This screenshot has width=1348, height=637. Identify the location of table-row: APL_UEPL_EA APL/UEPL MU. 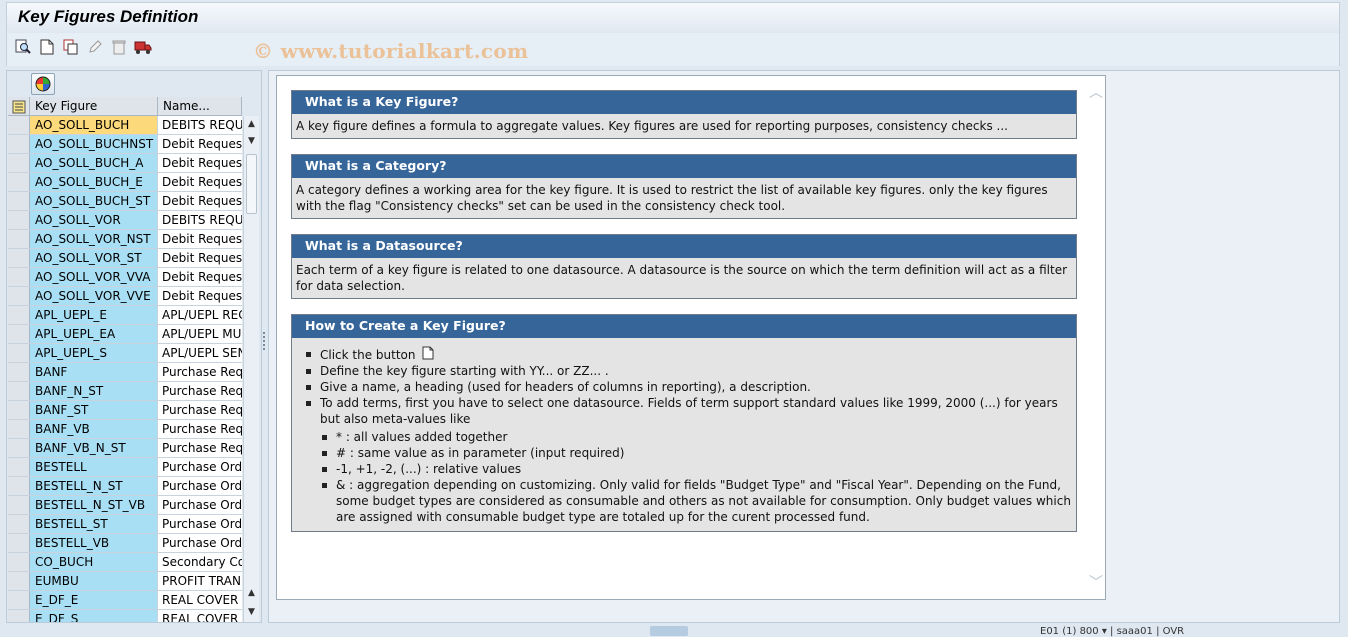
(125, 334).